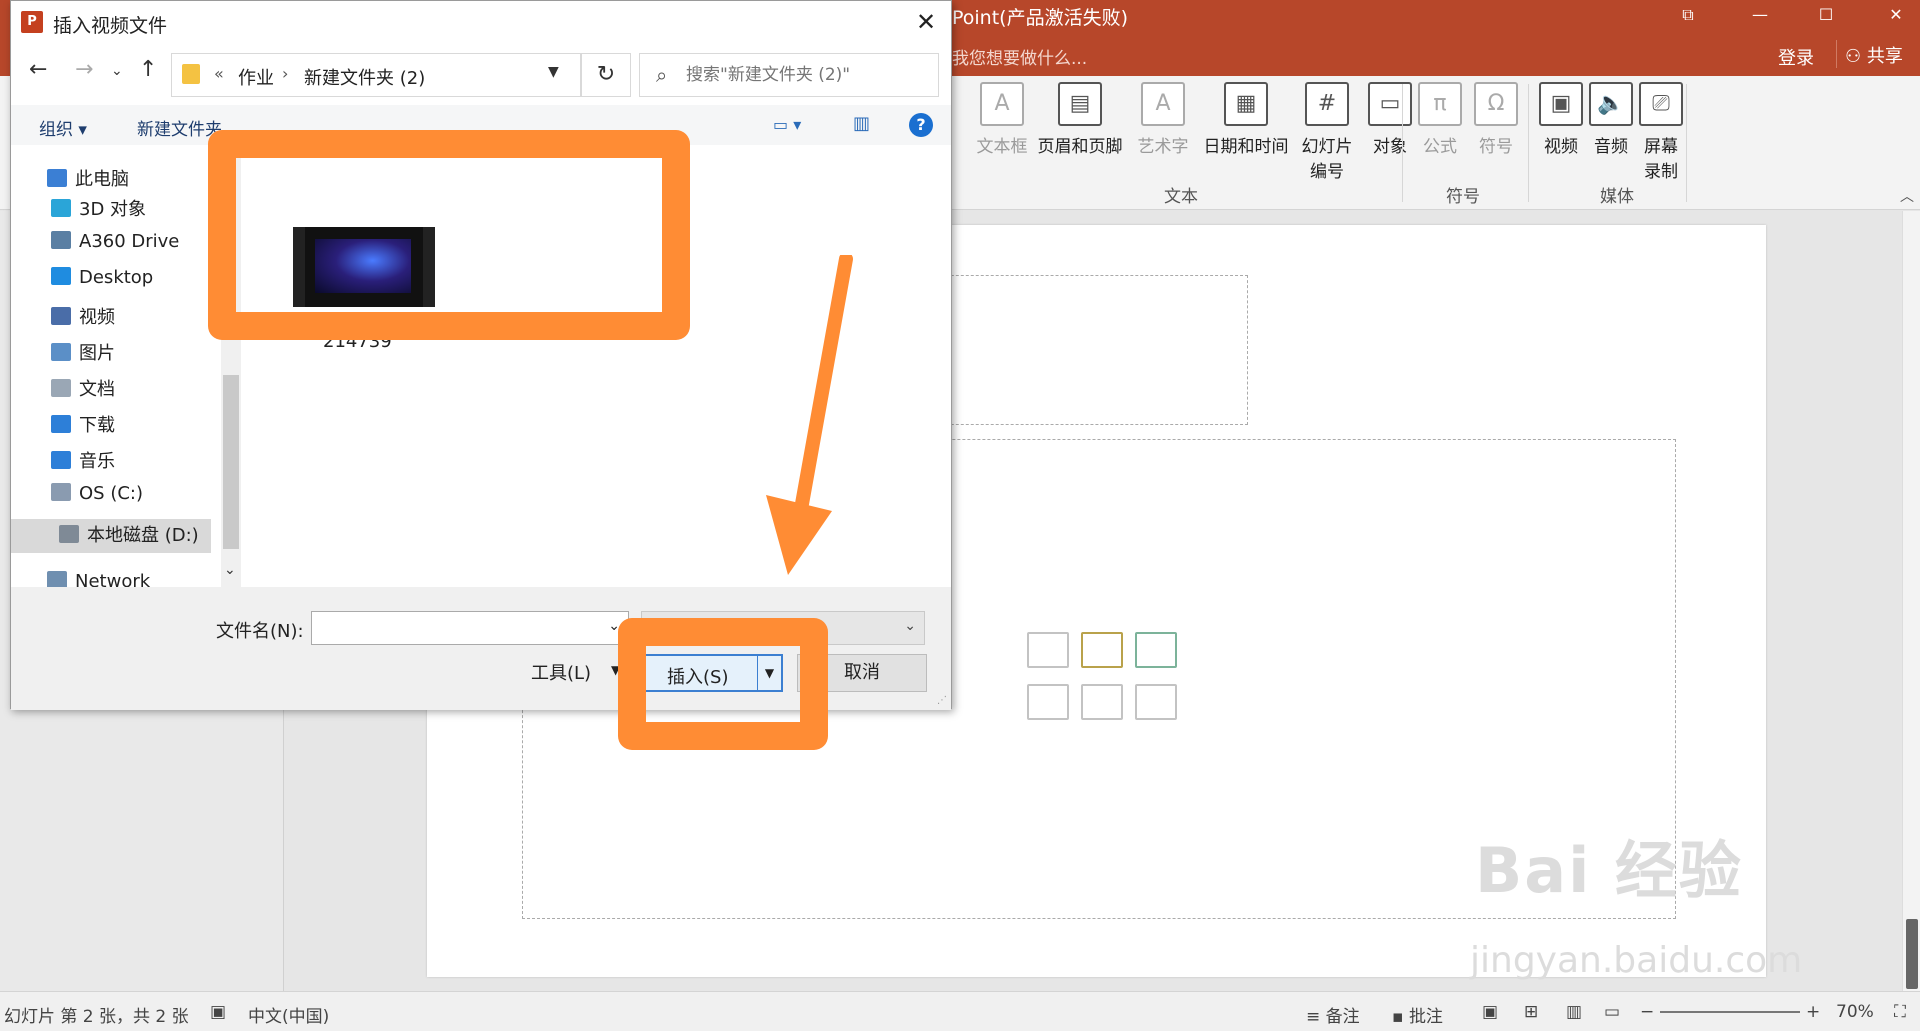  What do you see at coordinates (606, 75) in the screenshot?
I see `refresh-button: ↻` at bounding box center [606, 75].